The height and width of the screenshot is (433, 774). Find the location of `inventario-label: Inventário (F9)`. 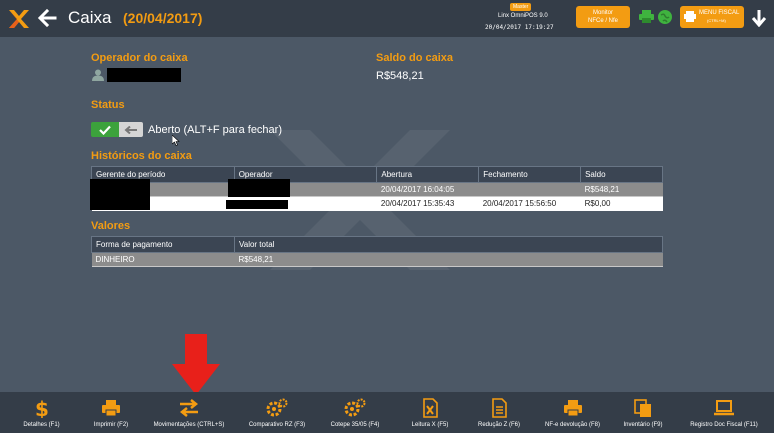

inventario-label: Inventário (F9) is located at coordinates (643, 425).